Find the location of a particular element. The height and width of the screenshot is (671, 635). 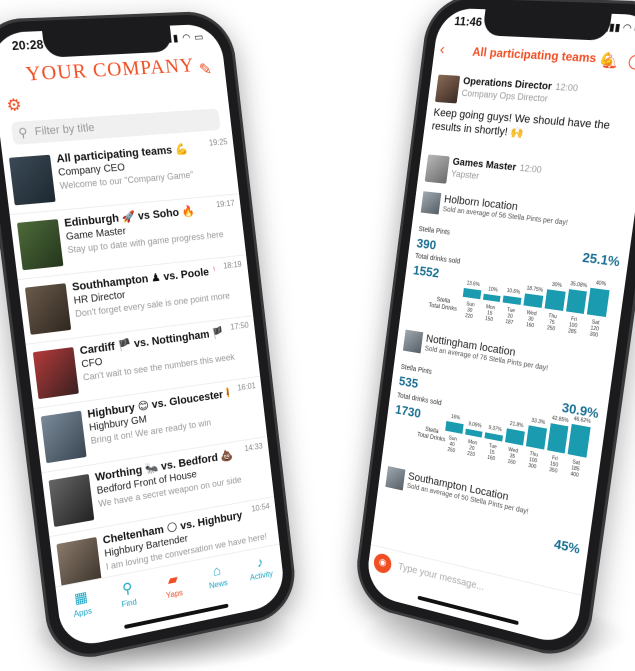

bar-column: 46.62% Sat 185 400 is located at coordinates (577, 448).